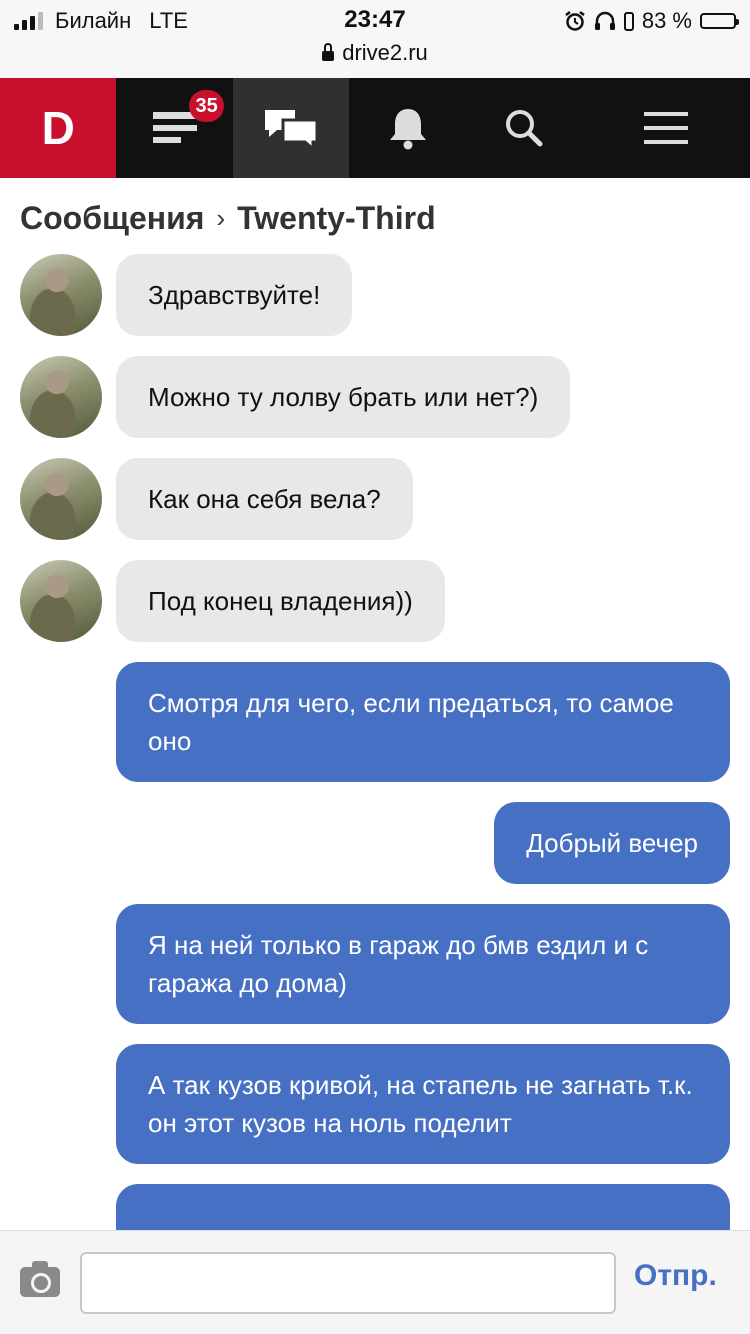 This screenshot has height=1334, width=750. I want to click on status-right: 83 %, so click(651, 21).